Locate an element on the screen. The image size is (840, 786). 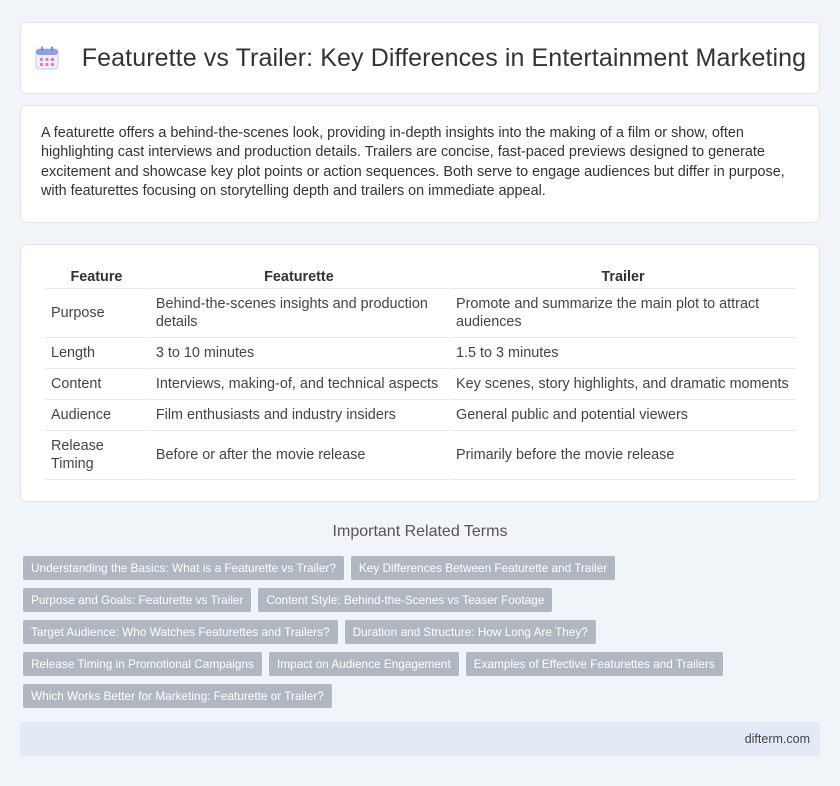
table-cell-feature: Release Timing is located at coordinates (96, 455).